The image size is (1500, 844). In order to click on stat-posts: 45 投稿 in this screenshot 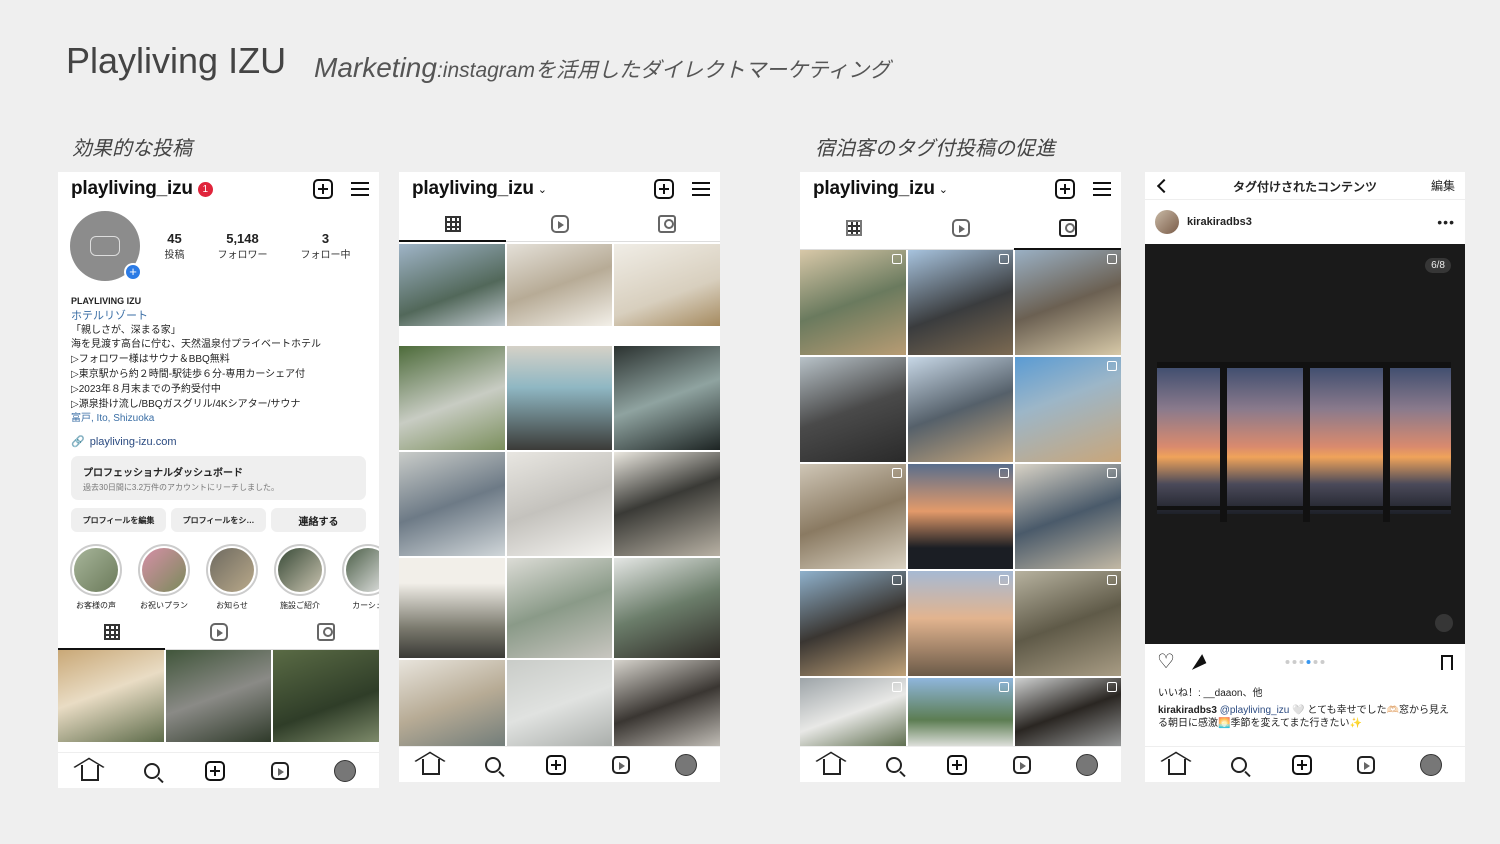, I will do `click(175, 246)`.